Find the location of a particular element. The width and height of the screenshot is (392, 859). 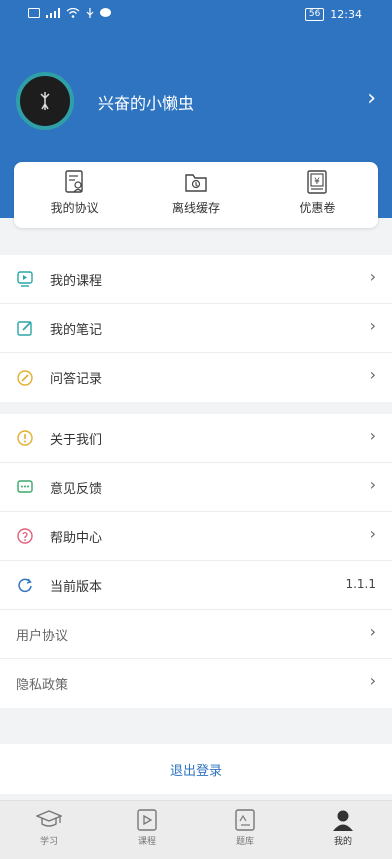

offline-cache-icon is located at coordinates (196, 183).